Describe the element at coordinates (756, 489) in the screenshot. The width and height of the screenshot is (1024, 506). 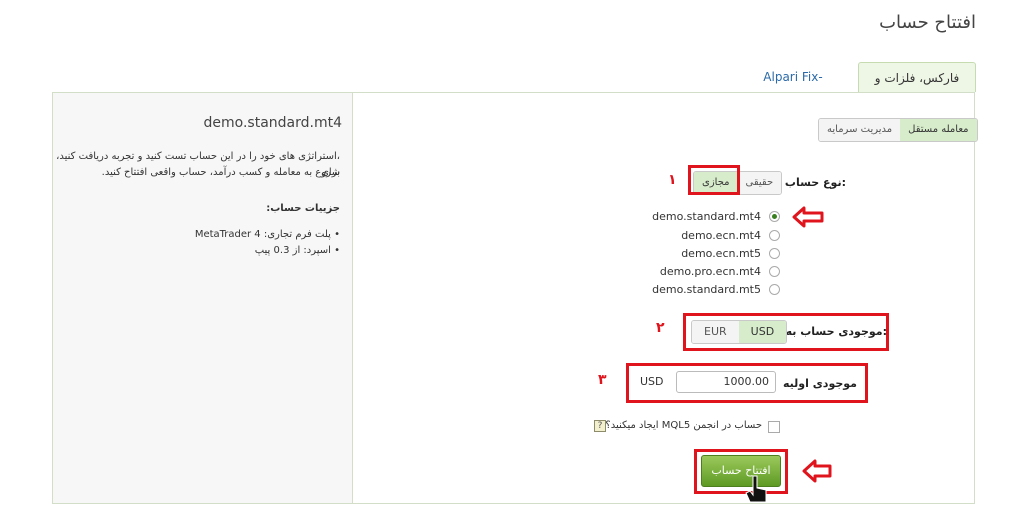
I see `hand-cursor-icon` at that location.